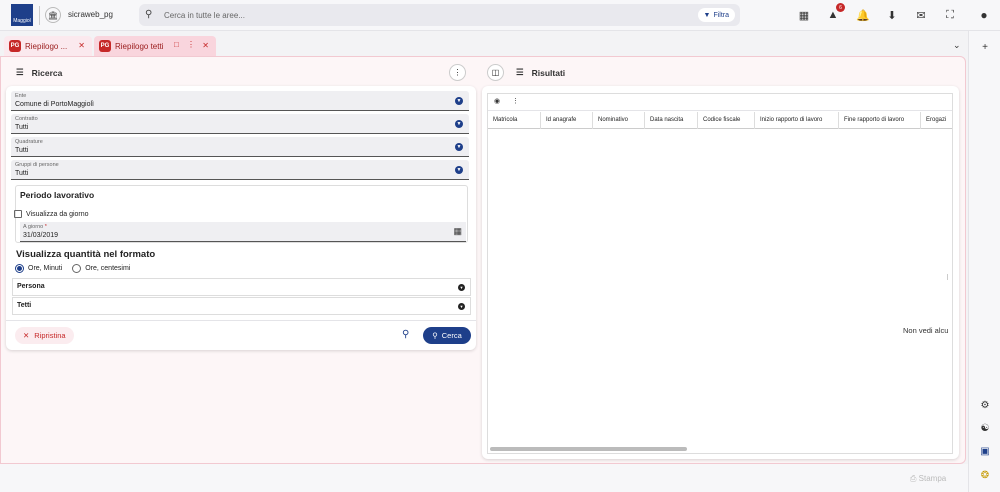  Describe the element at coordinates (240, 147) in the screenshot. I see `quadrature-field: Quadrature Tutti ▼` at that location.